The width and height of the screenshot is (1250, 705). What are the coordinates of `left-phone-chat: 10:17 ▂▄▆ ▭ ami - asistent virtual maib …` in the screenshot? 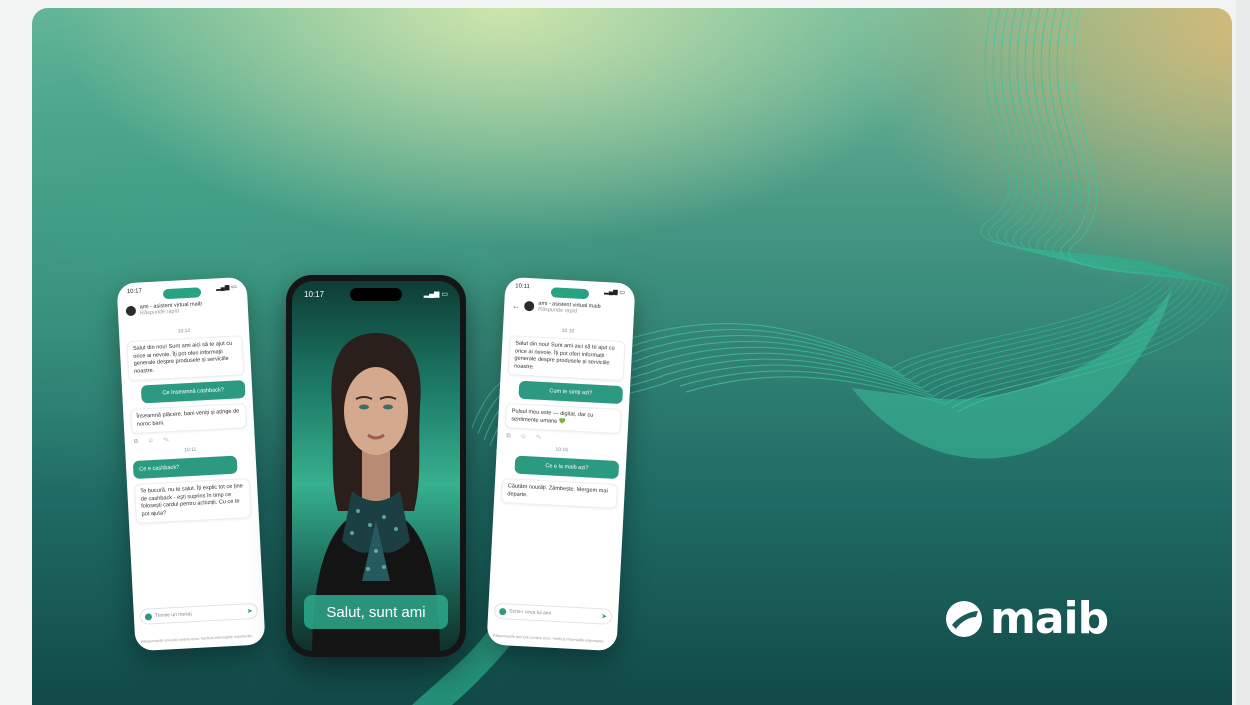 It's located at (191, 464).